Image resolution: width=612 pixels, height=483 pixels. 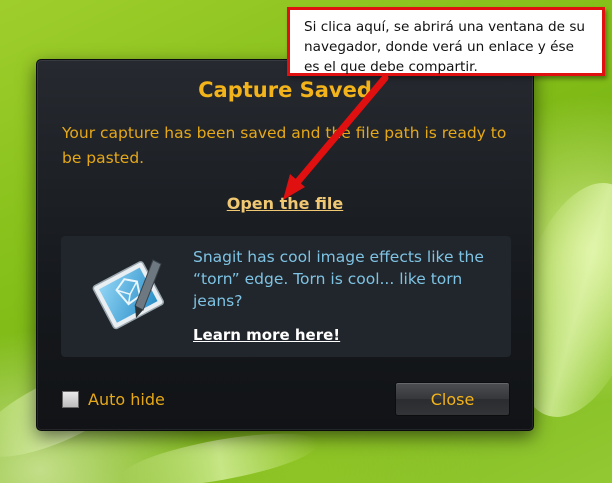 I want to click on learn-more-link: Learn more here!, so click(x=266, y=335).